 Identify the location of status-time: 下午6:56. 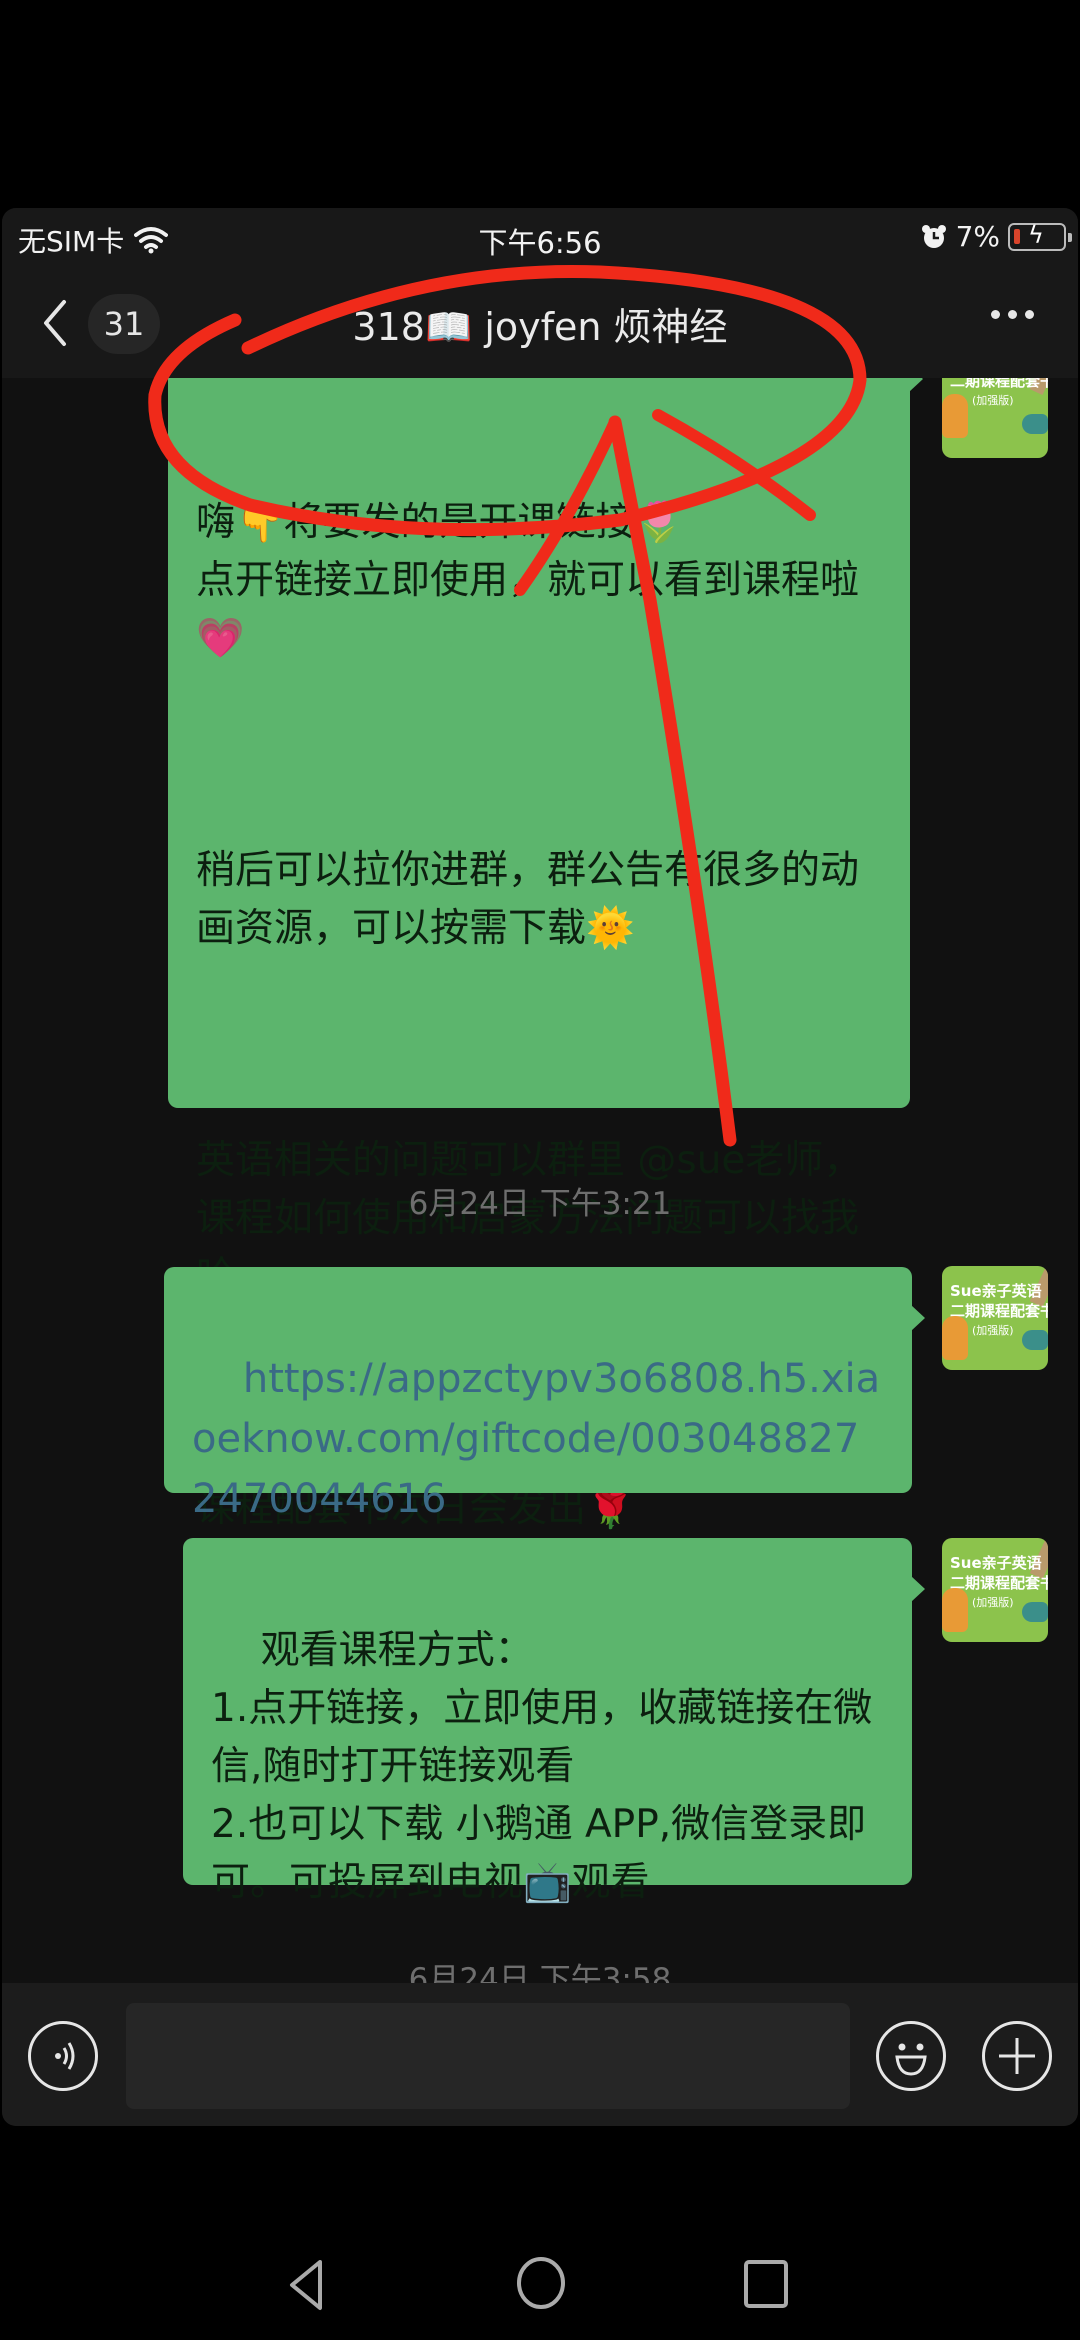
(540, 243).